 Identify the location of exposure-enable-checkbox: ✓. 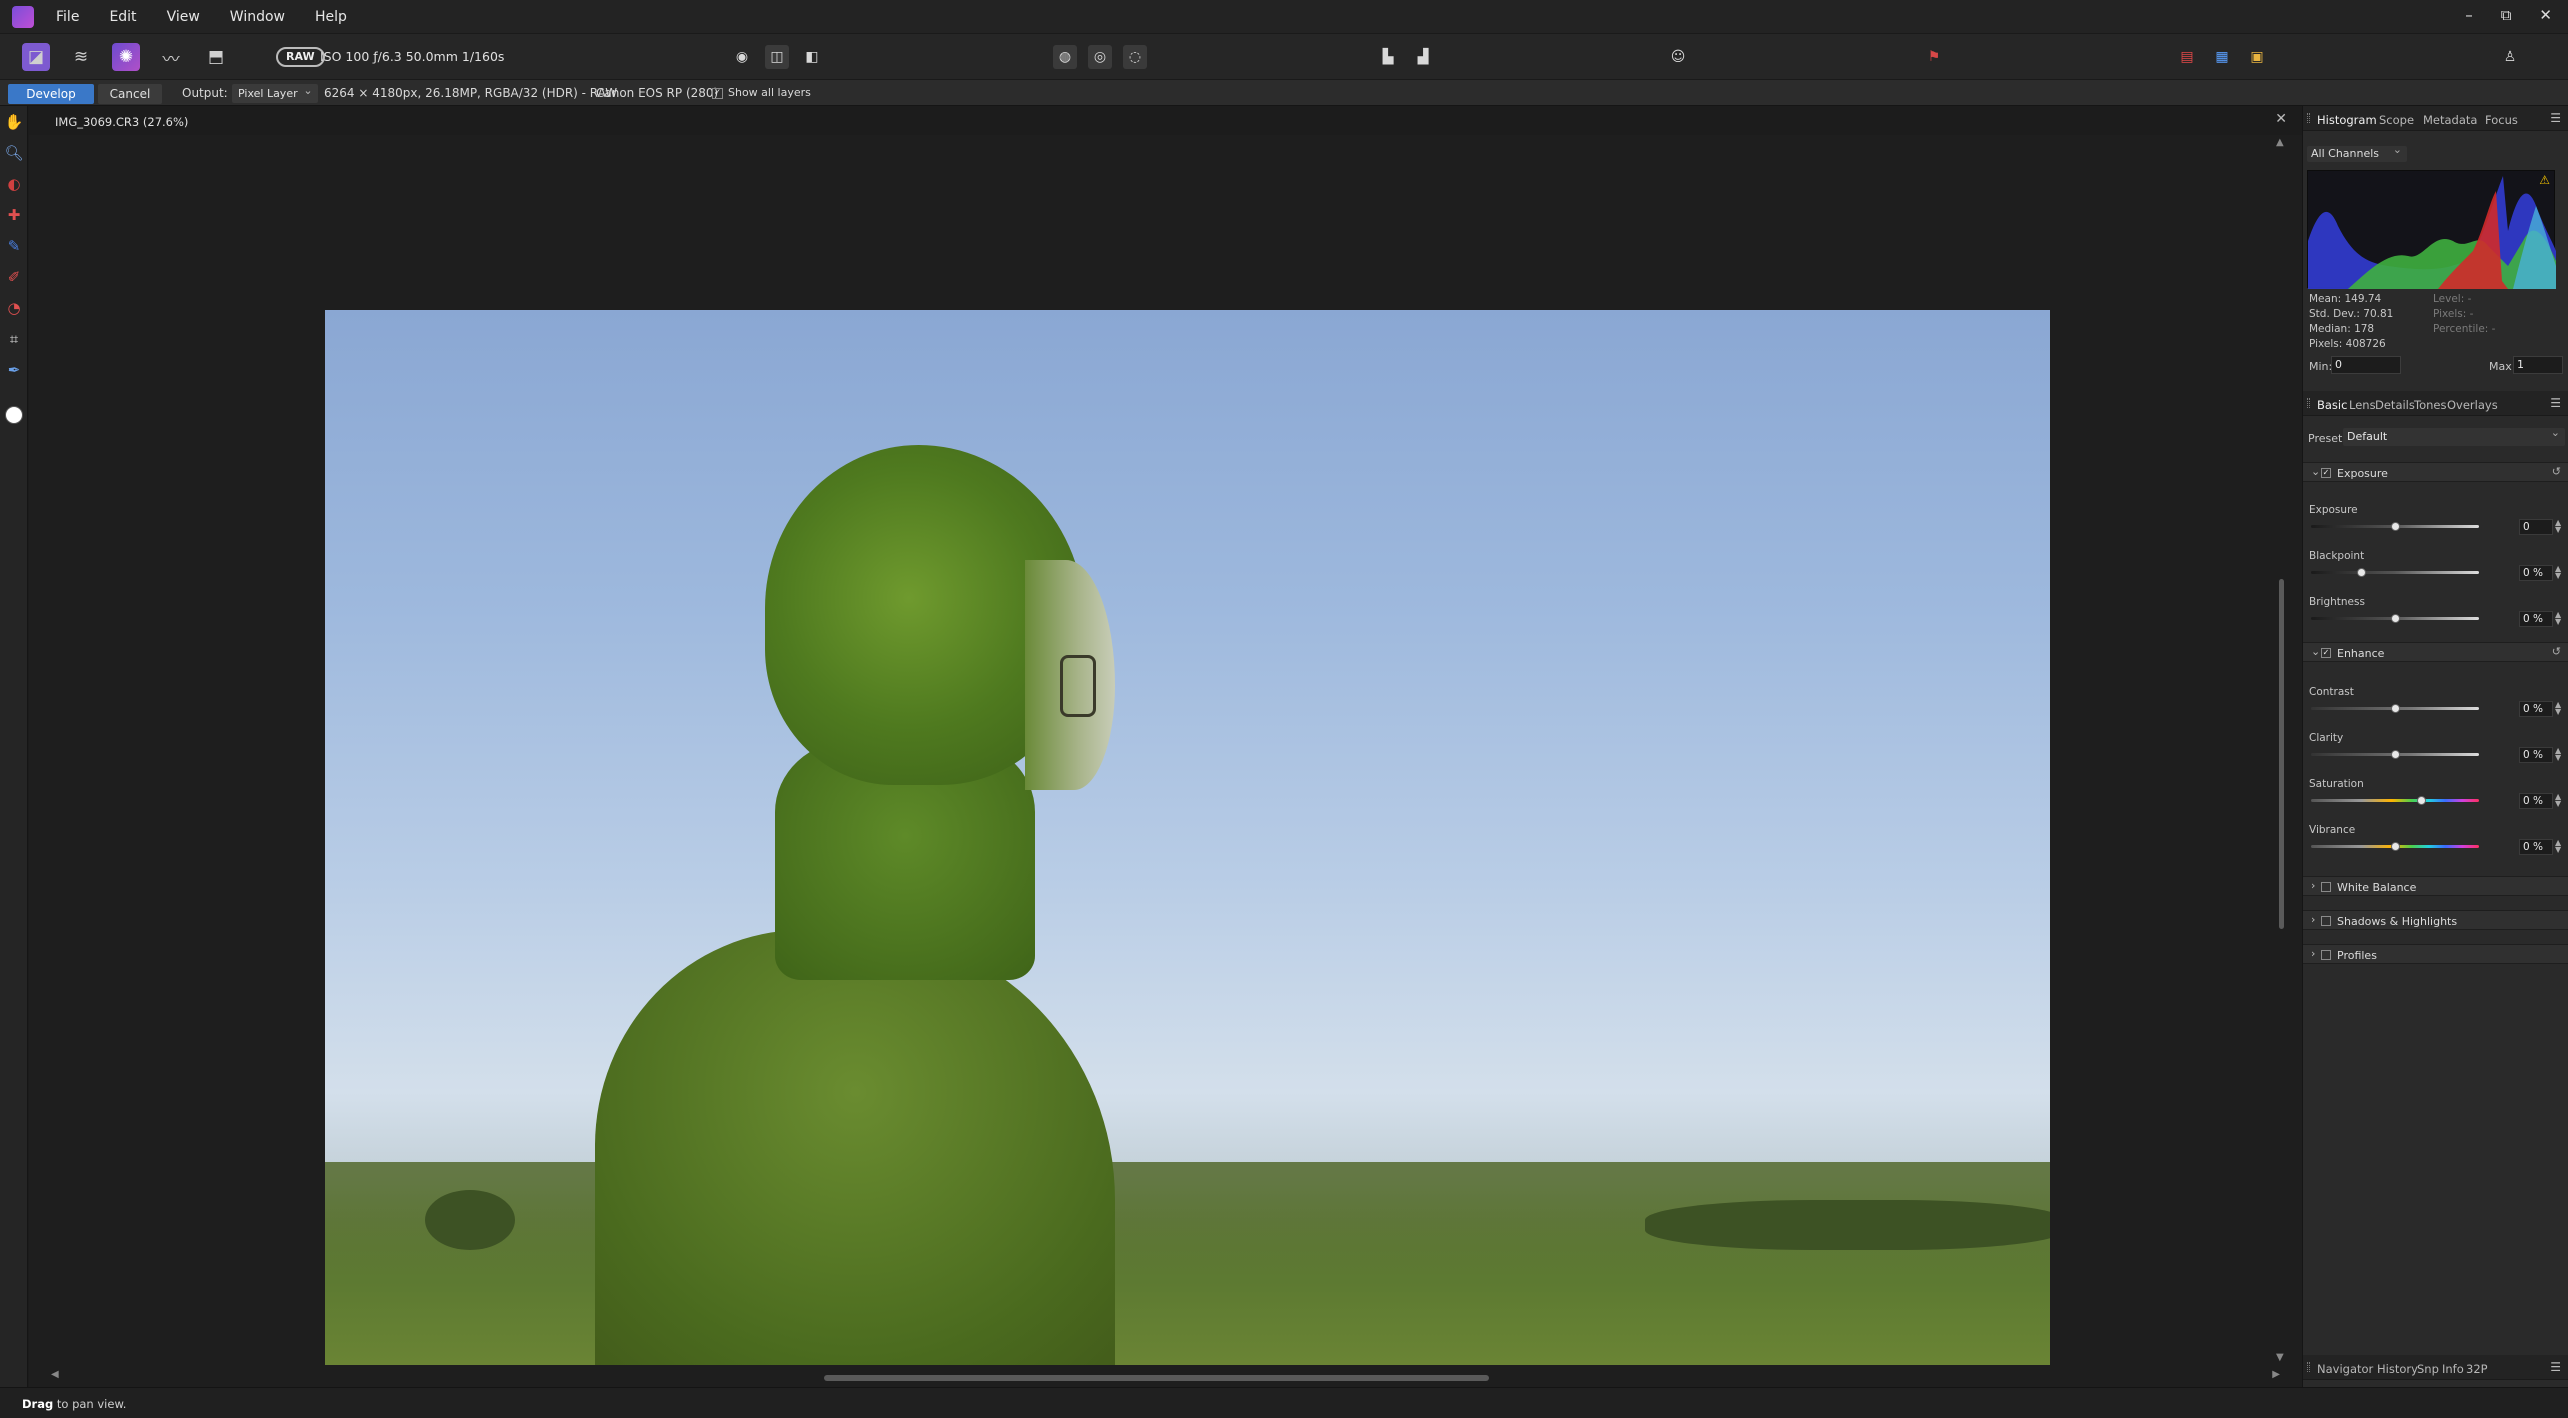
(2326, 473).